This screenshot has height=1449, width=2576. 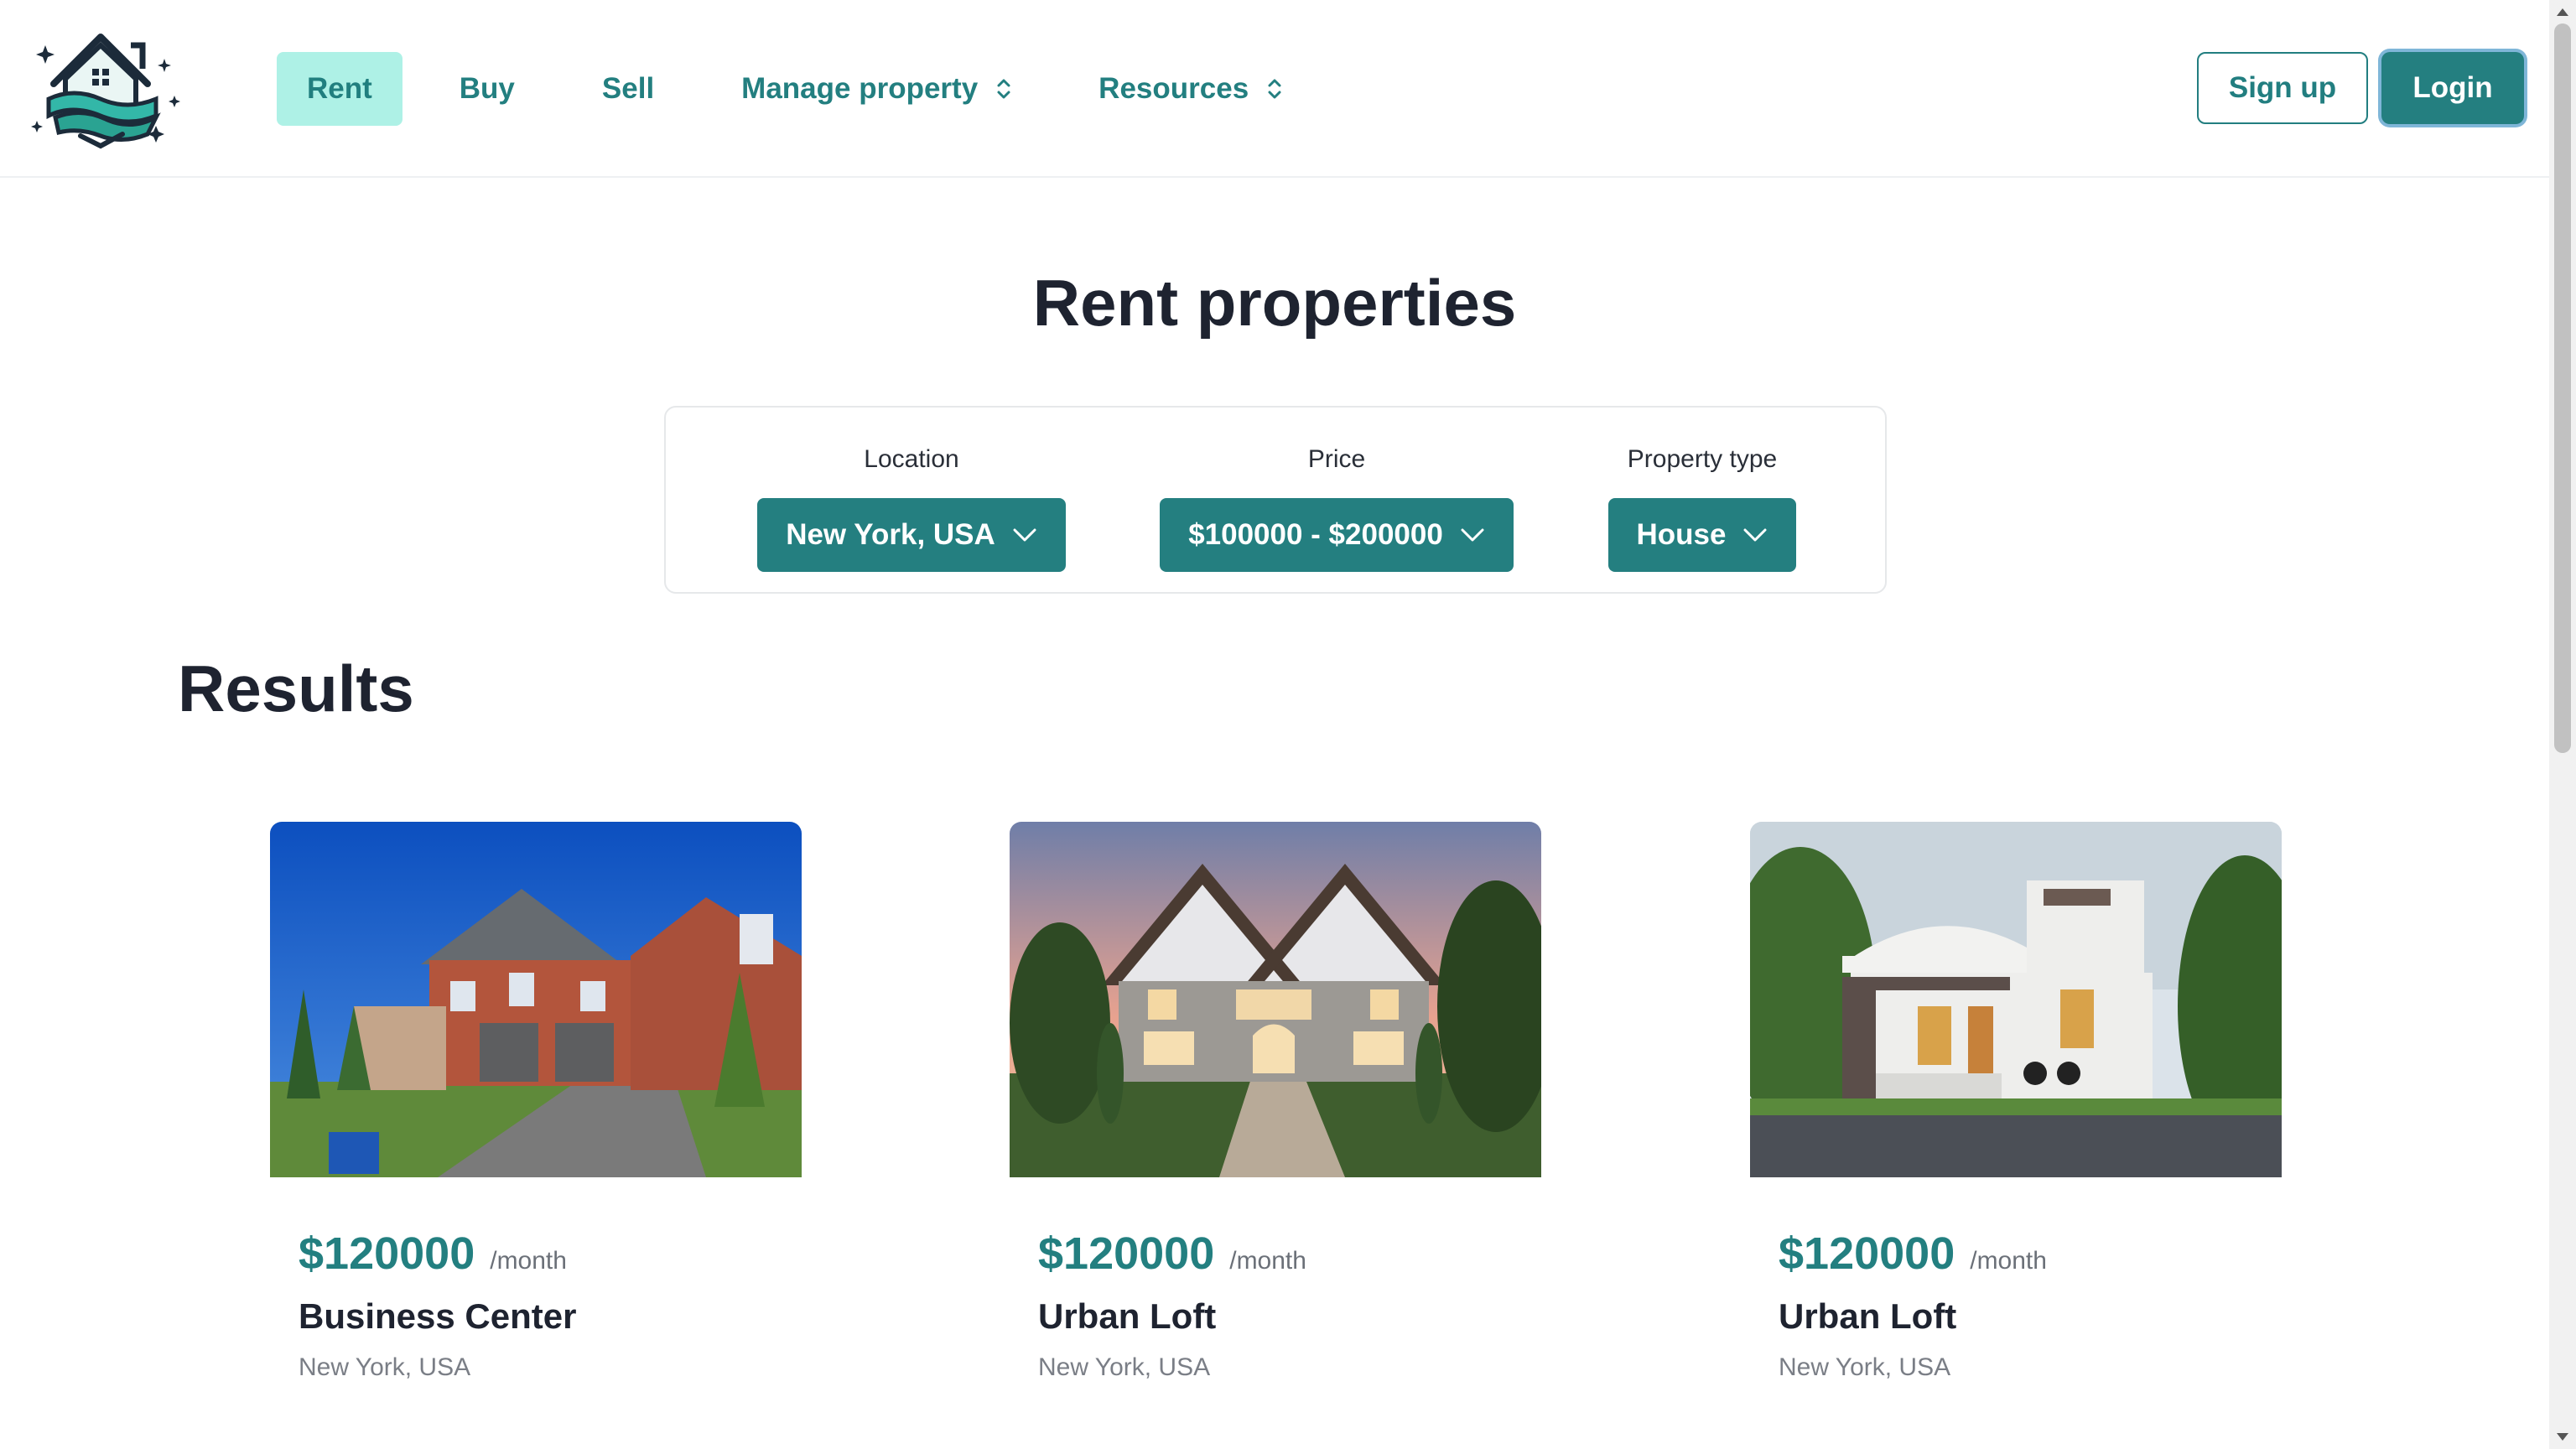 I want to click on nav-label: Sell, so click(x=628, y=88).